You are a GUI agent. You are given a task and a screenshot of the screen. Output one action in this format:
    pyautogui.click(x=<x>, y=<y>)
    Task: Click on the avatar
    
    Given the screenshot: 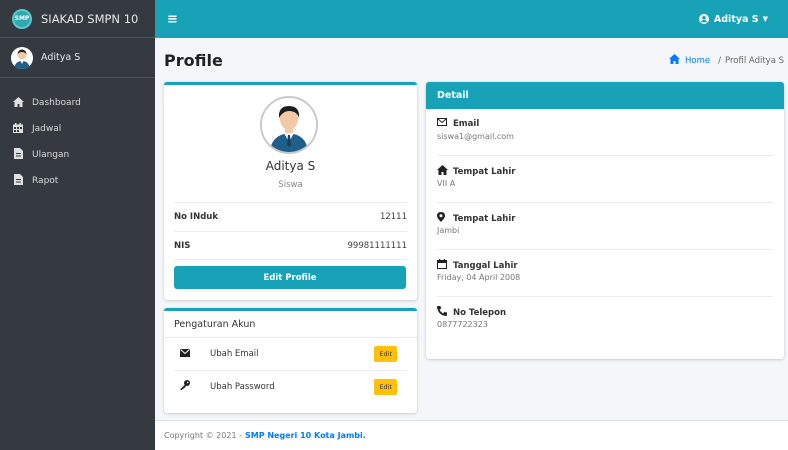 What is the action you would take?
    pyautogui.click(x=22, y=57)
    